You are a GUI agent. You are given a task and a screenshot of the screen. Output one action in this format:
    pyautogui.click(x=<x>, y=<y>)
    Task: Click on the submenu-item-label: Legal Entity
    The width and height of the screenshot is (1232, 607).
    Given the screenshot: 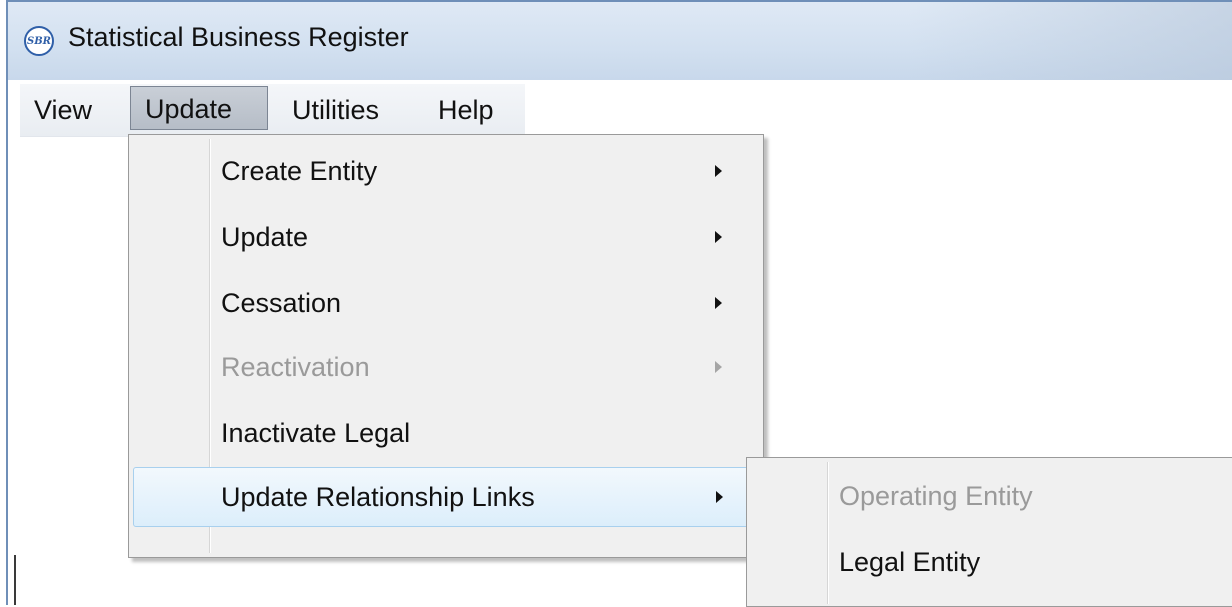 What is the action you would take?
    pyautogui.click(x=910, y=562)
    